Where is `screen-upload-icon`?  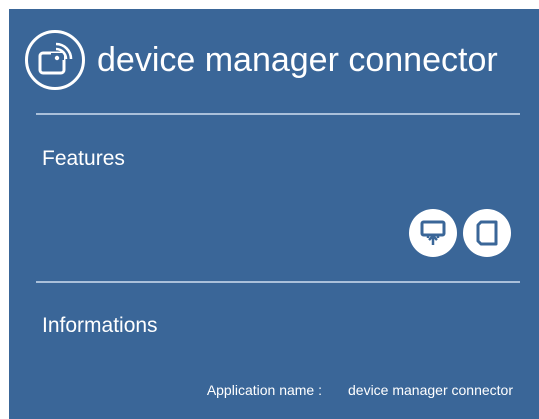
screen-upload-icon is located at coordinates (433, 233).